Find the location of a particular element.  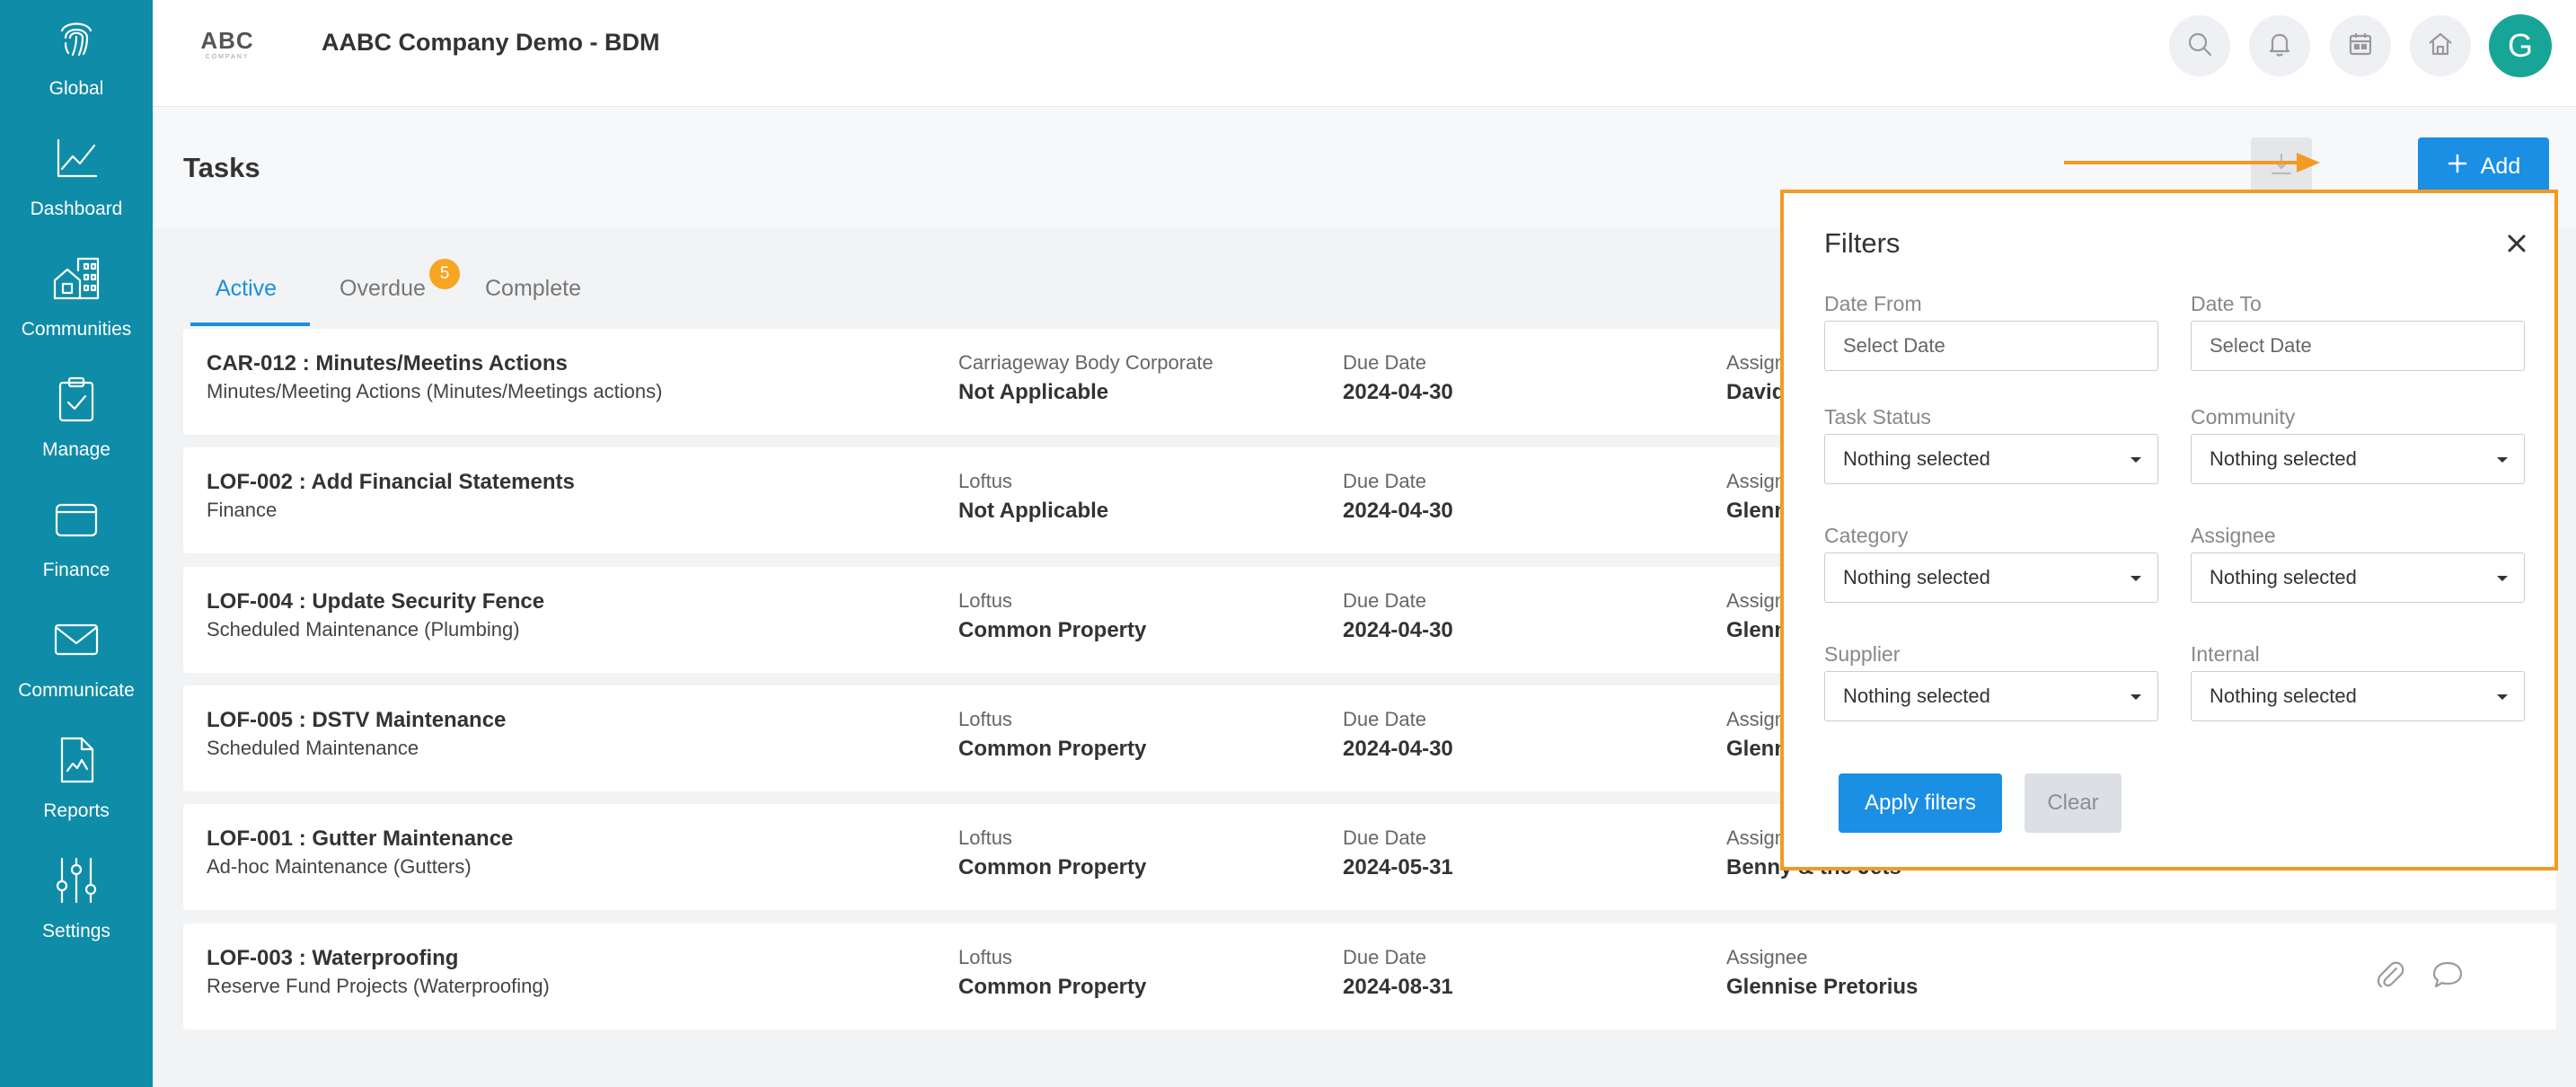

bell-icon is located at coordinates (2279, 46).